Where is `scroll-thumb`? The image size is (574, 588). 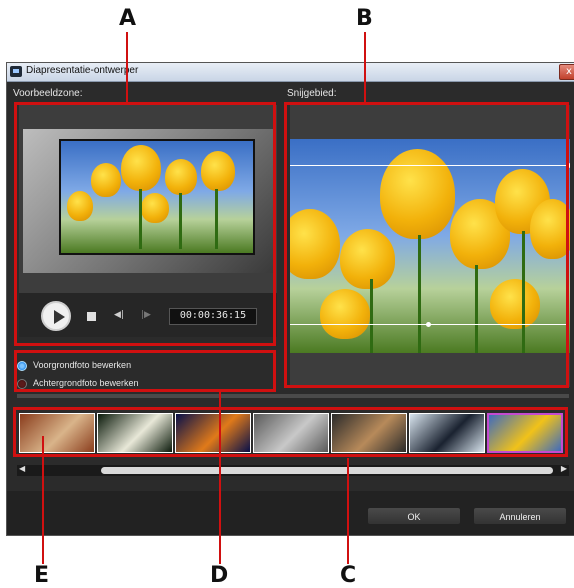
scroll-thumb is located at coordinates (327, 470).